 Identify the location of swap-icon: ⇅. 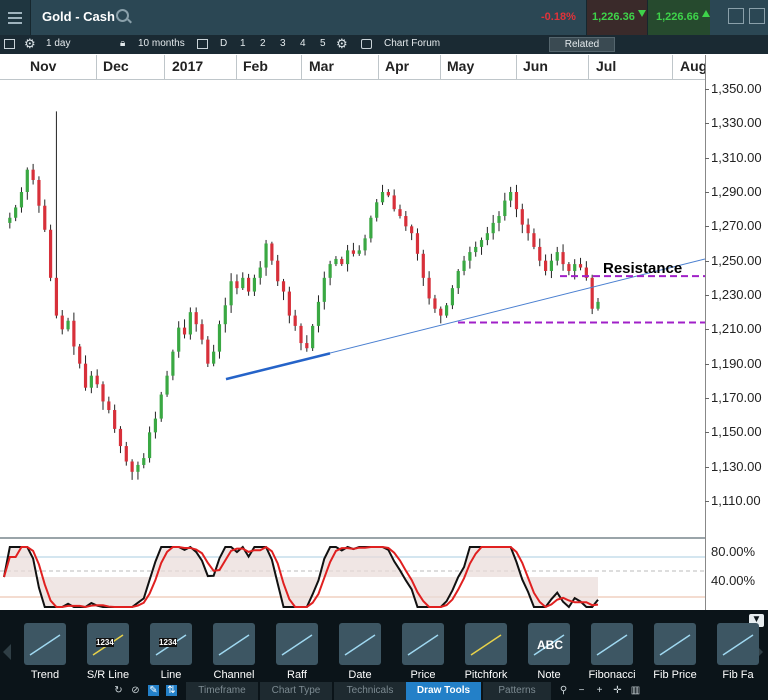
(171, 690).